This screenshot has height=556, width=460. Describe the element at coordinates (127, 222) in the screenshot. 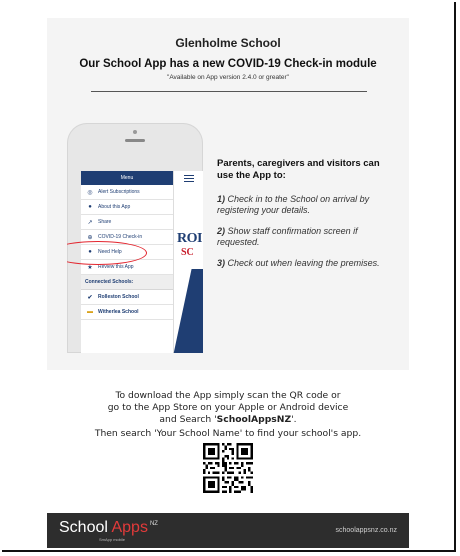

I see `menu-item-share: ↗ Share` at that location.